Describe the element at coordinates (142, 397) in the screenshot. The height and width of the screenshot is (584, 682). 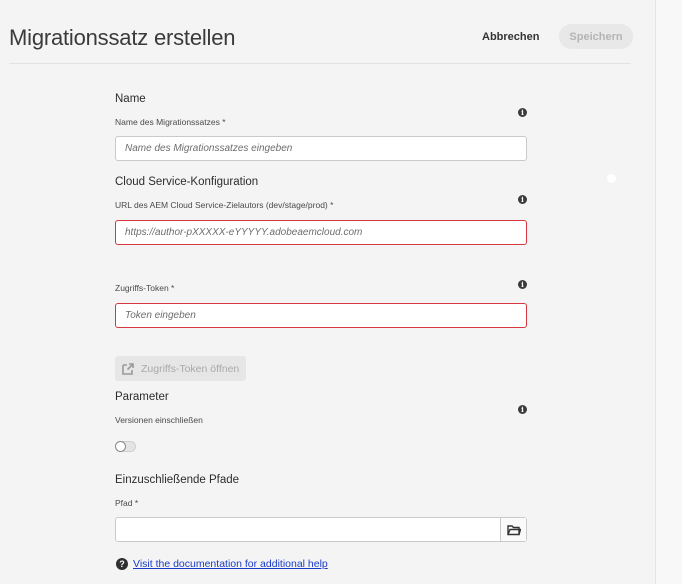
I see `parameter-section-title: Parameter` at that location.